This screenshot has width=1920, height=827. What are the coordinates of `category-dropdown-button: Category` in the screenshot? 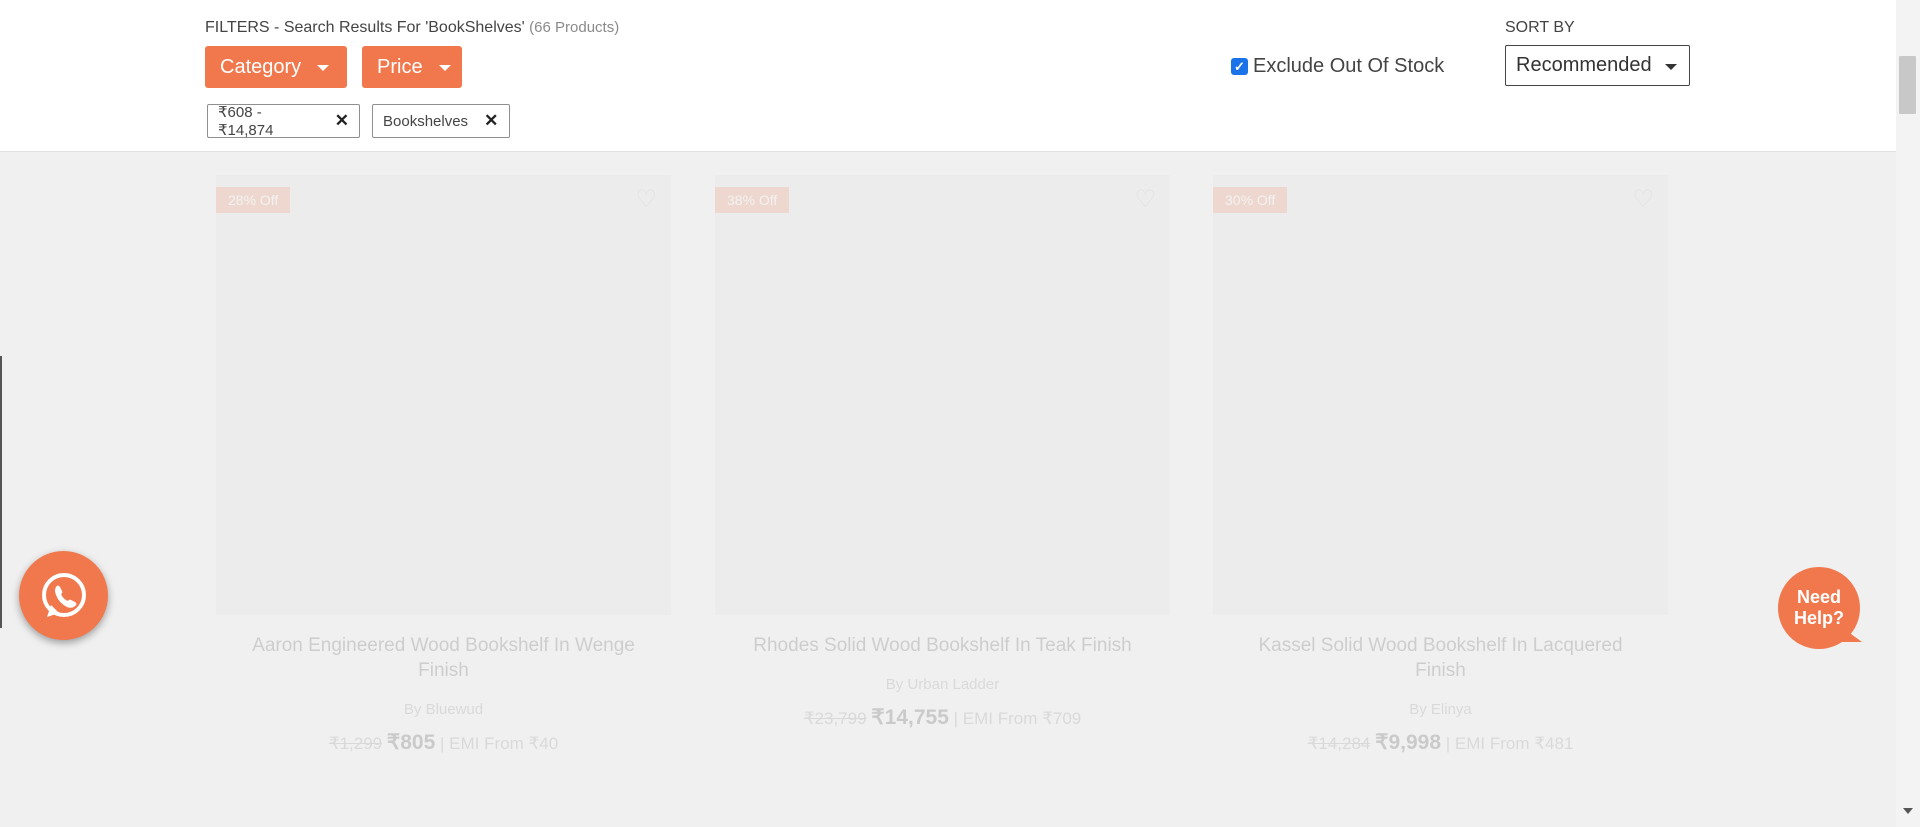 It's located at (276, 67).